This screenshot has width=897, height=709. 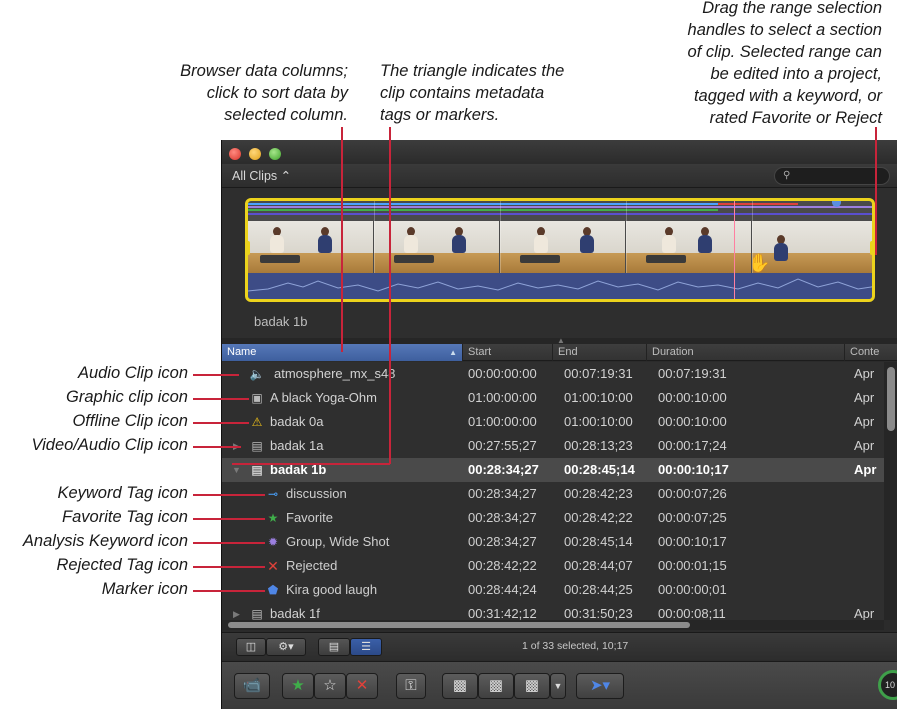 I want to click on column-header-label: End, so click(x=568, y=352).